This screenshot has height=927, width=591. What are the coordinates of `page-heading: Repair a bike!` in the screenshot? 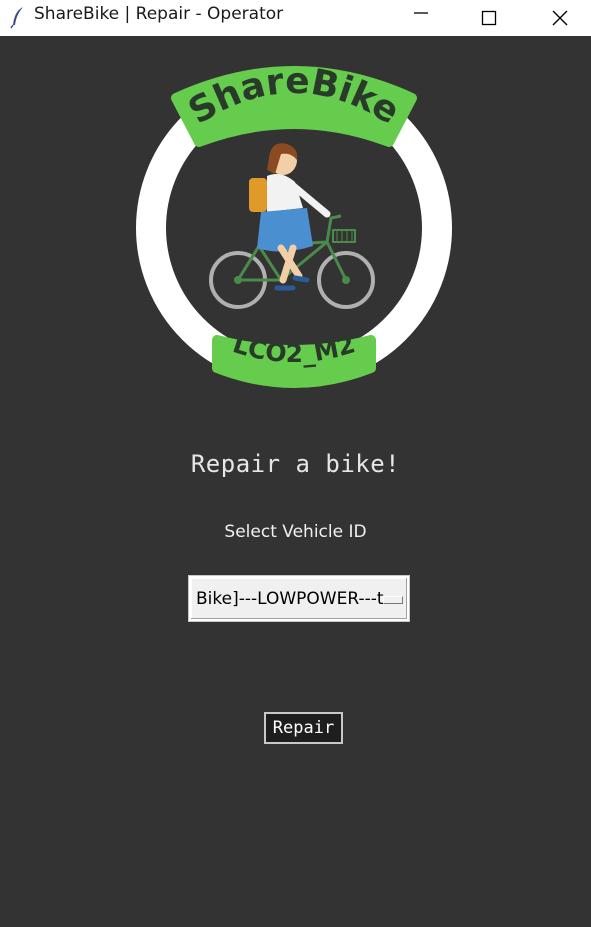 It's located at (295, 464).